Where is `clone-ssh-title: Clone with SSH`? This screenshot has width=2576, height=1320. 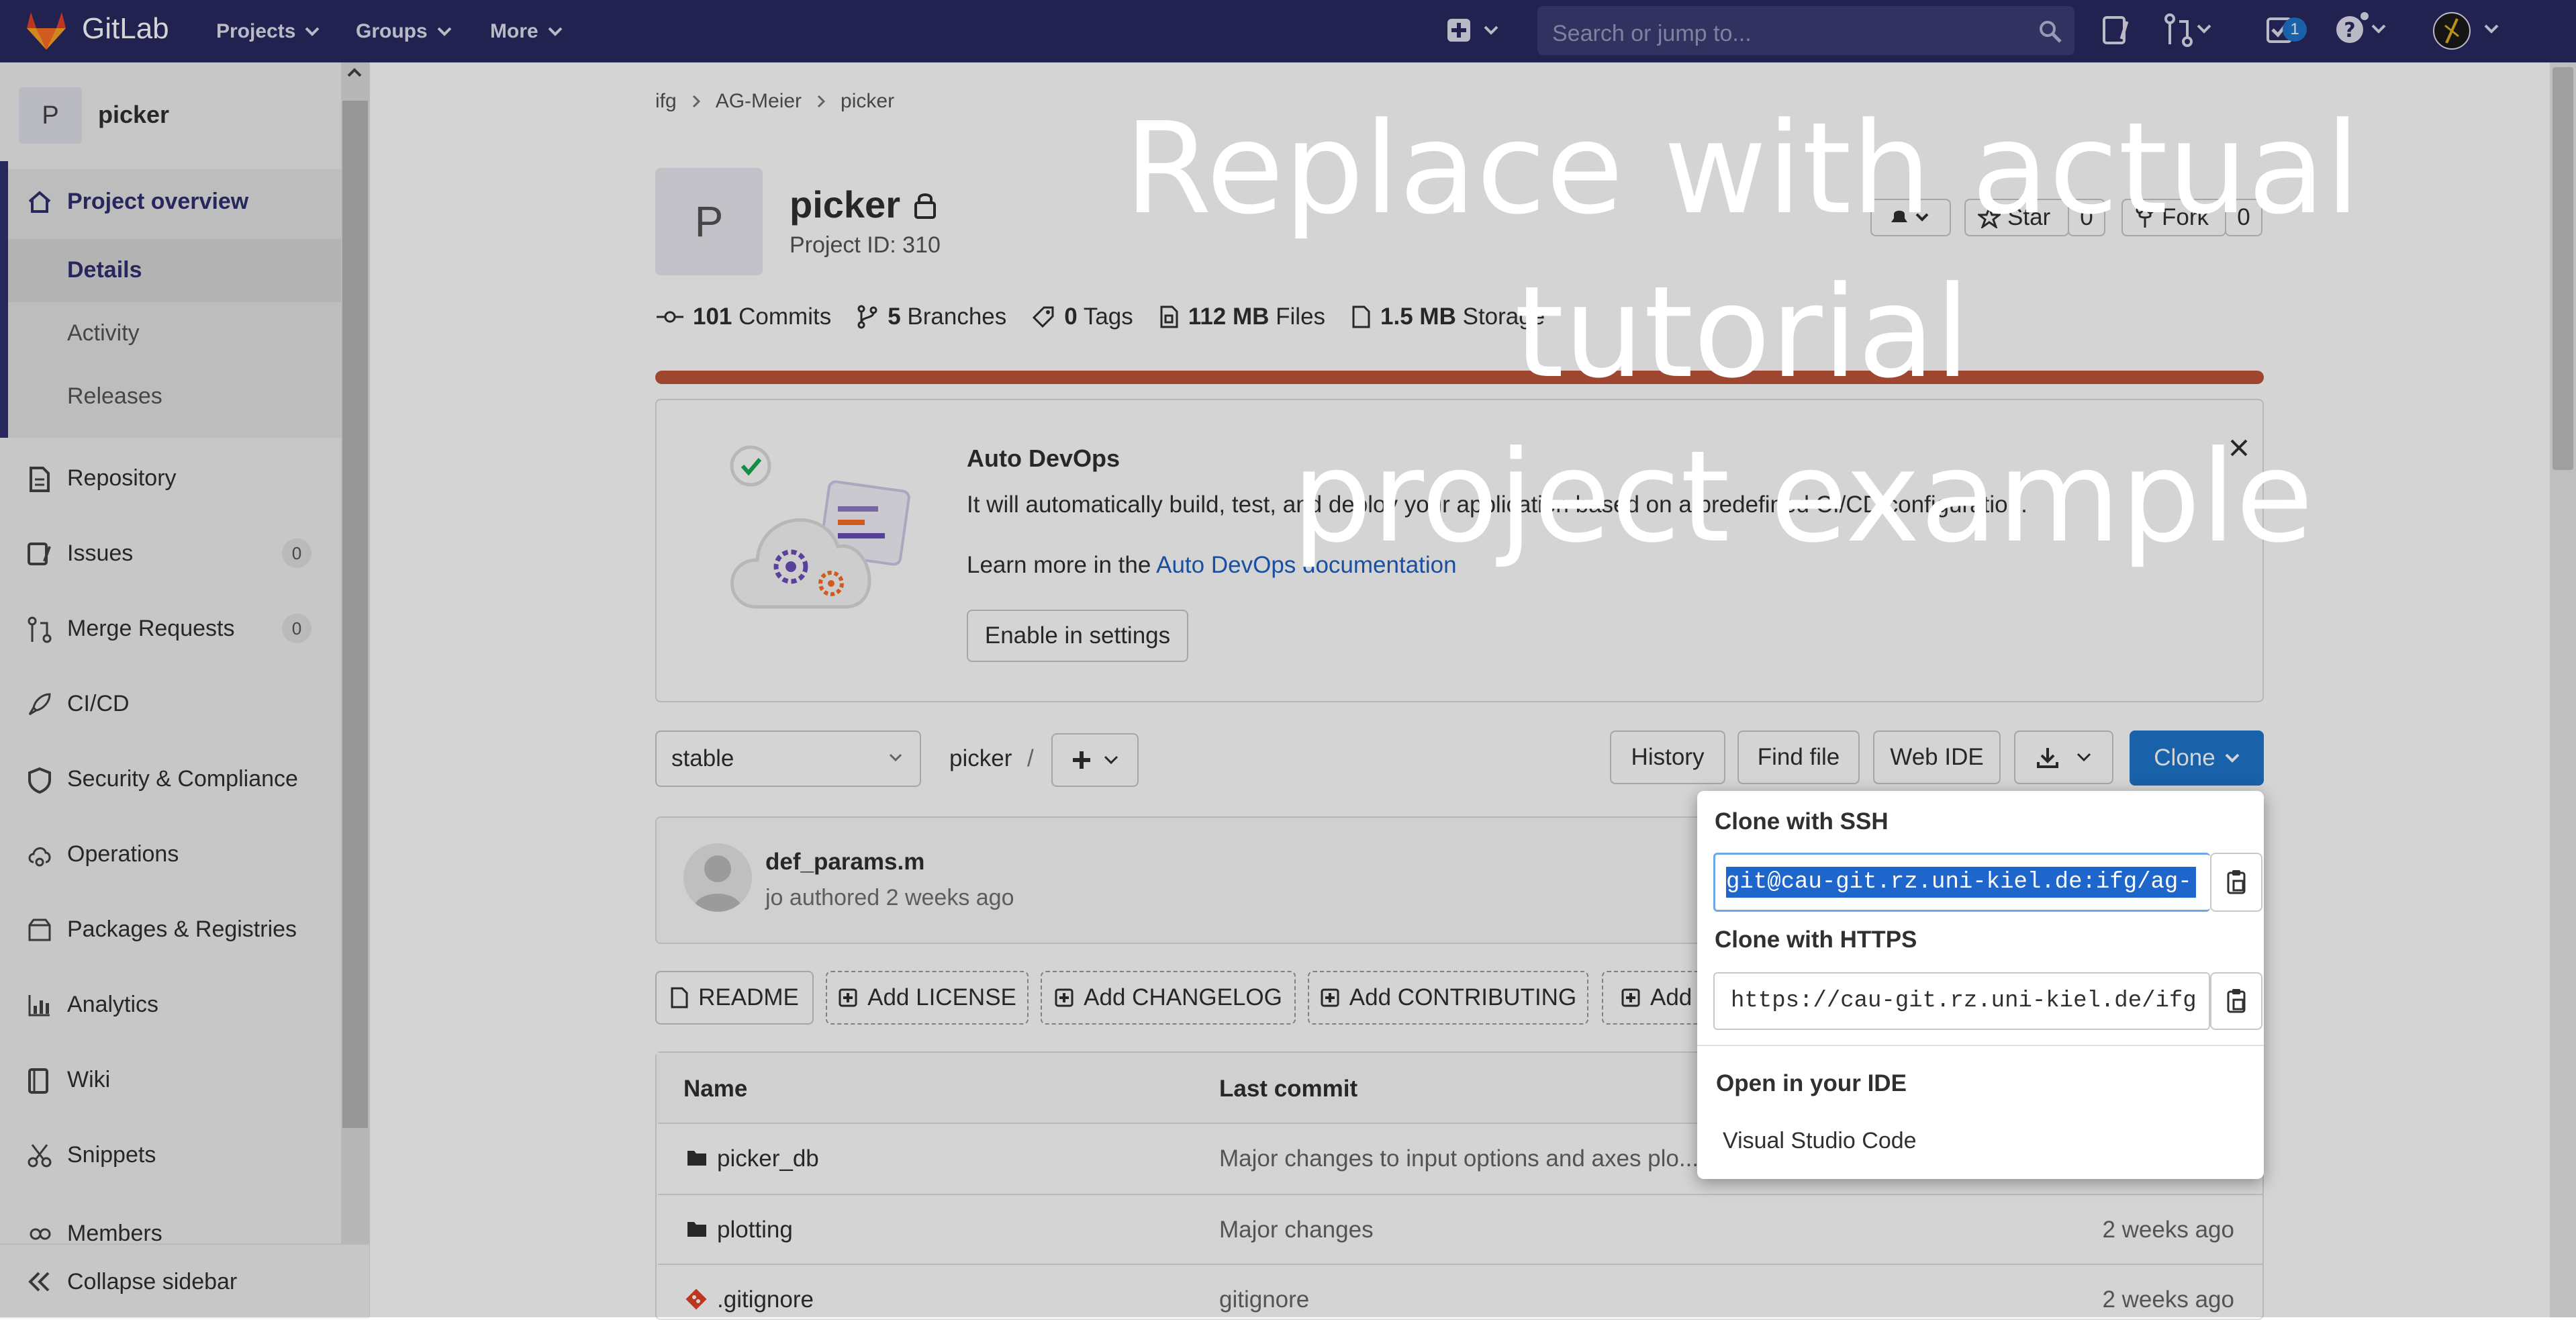 clone-ssh-title: Clone with SSH is located at coordinates (1802, 822).